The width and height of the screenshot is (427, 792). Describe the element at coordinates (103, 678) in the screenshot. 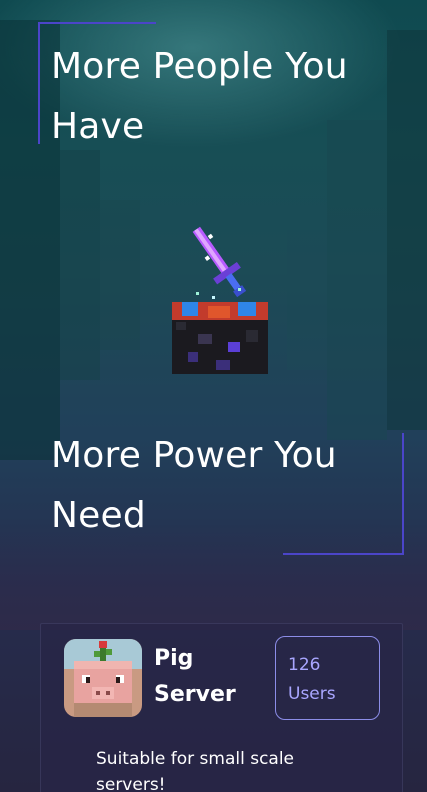

I see `pig-avatar-icon` at that location.